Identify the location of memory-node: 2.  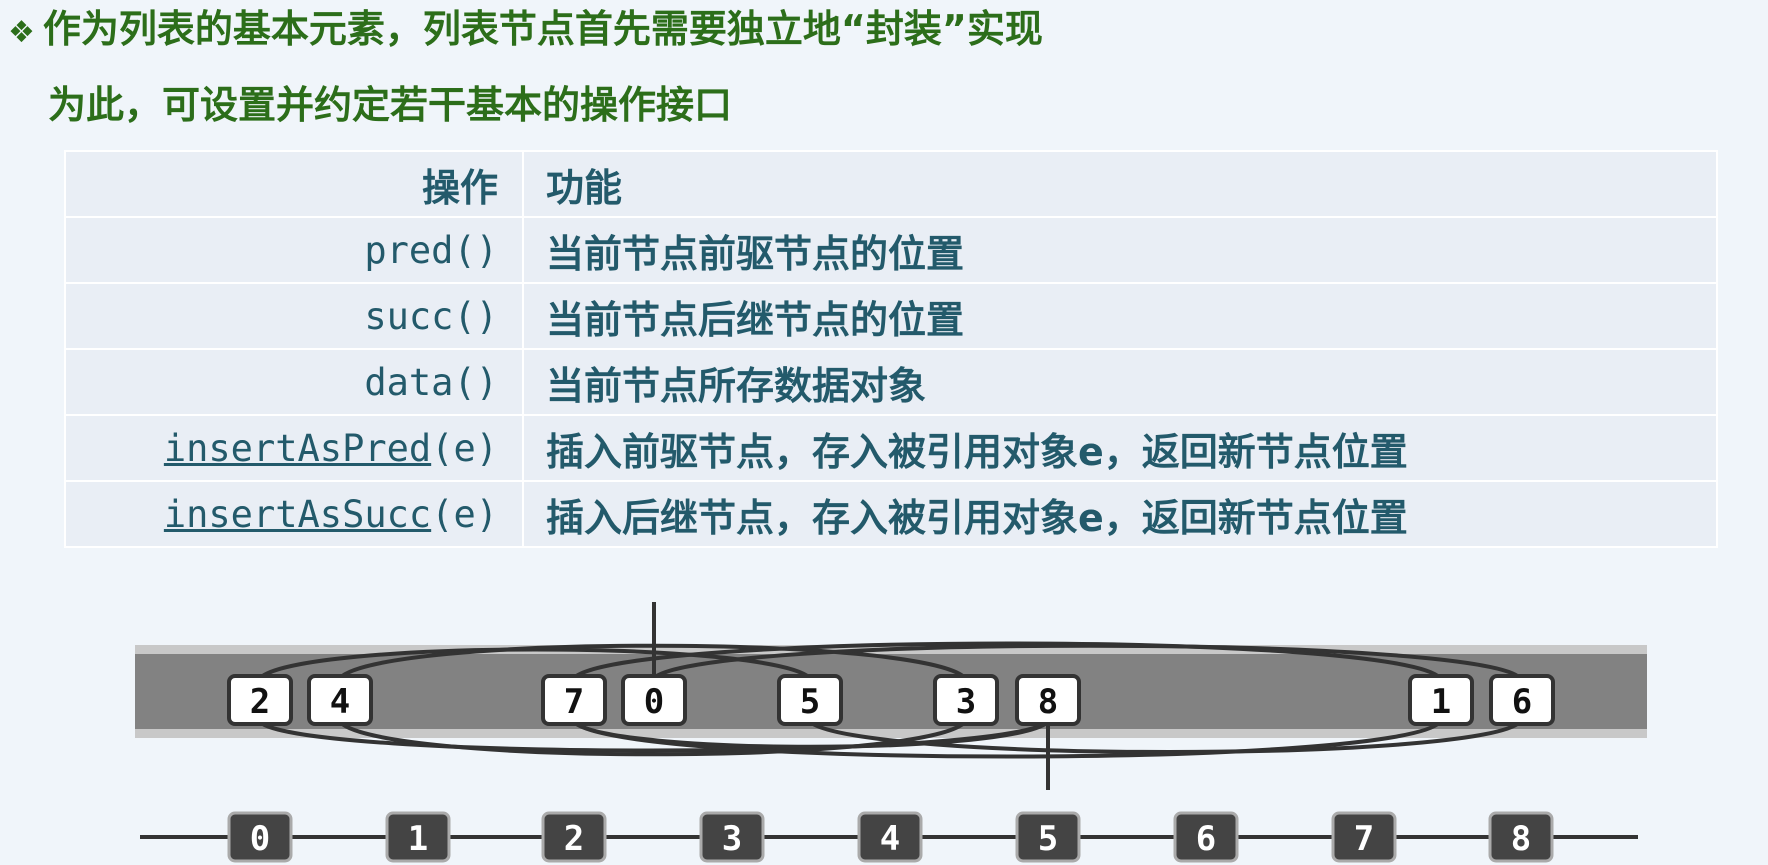
(260, 700).